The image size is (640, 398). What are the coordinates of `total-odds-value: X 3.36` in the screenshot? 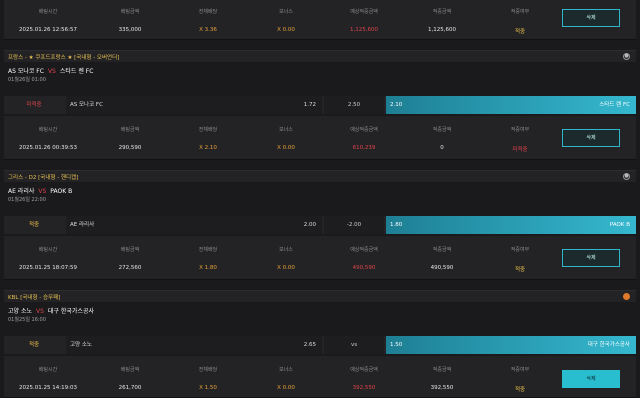 It's located at (208, 30).